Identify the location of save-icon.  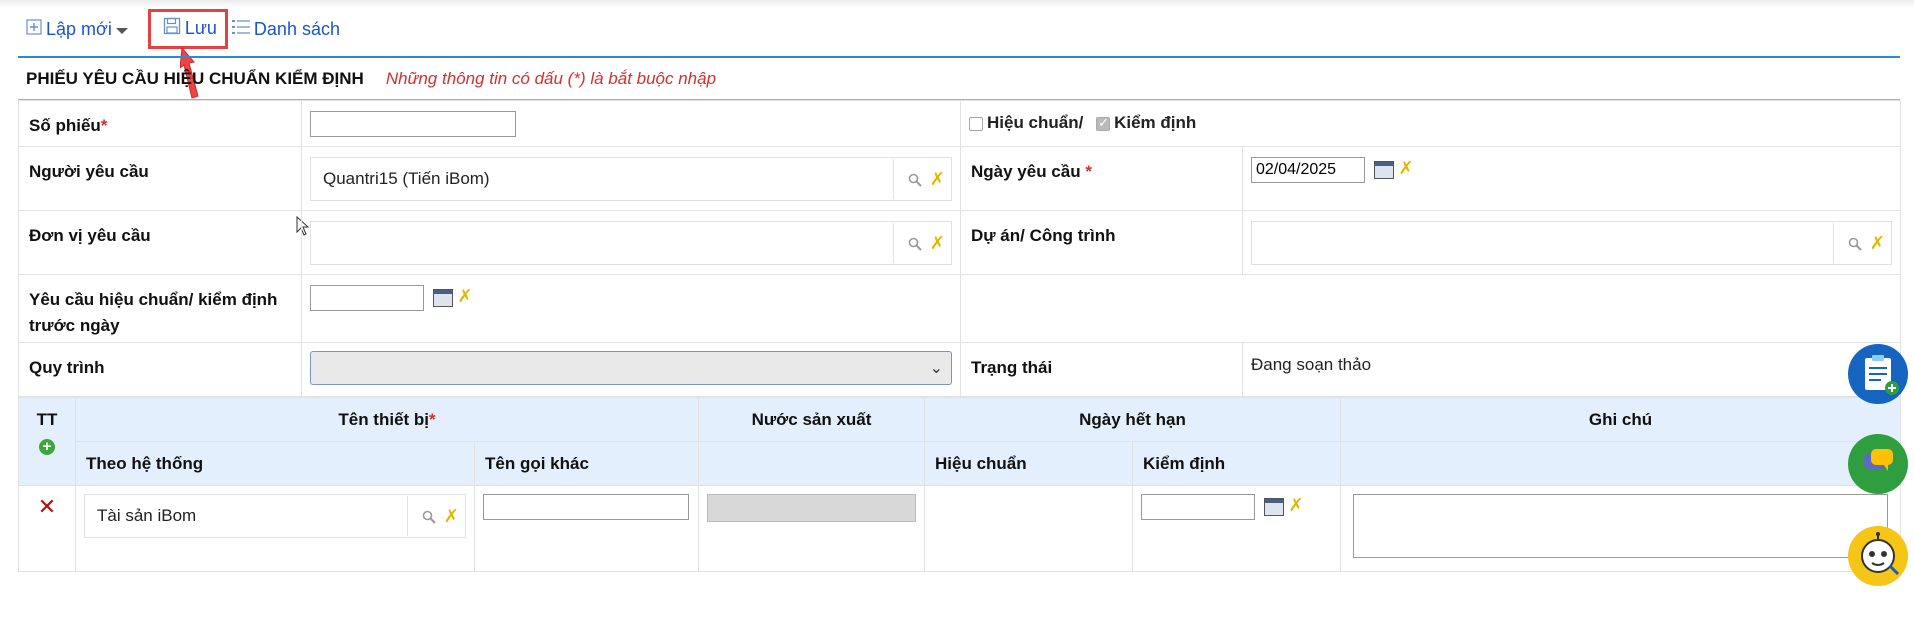
(172, 28).